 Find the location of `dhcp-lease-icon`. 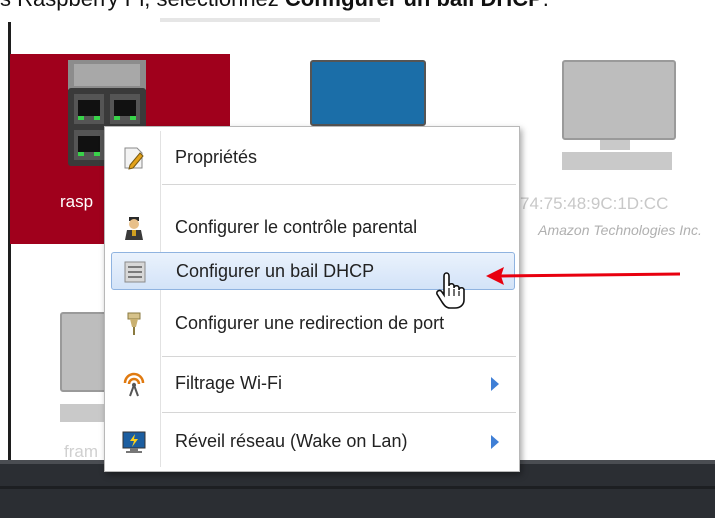

dhcp-lease-icon is located at coordinates (135, 272).